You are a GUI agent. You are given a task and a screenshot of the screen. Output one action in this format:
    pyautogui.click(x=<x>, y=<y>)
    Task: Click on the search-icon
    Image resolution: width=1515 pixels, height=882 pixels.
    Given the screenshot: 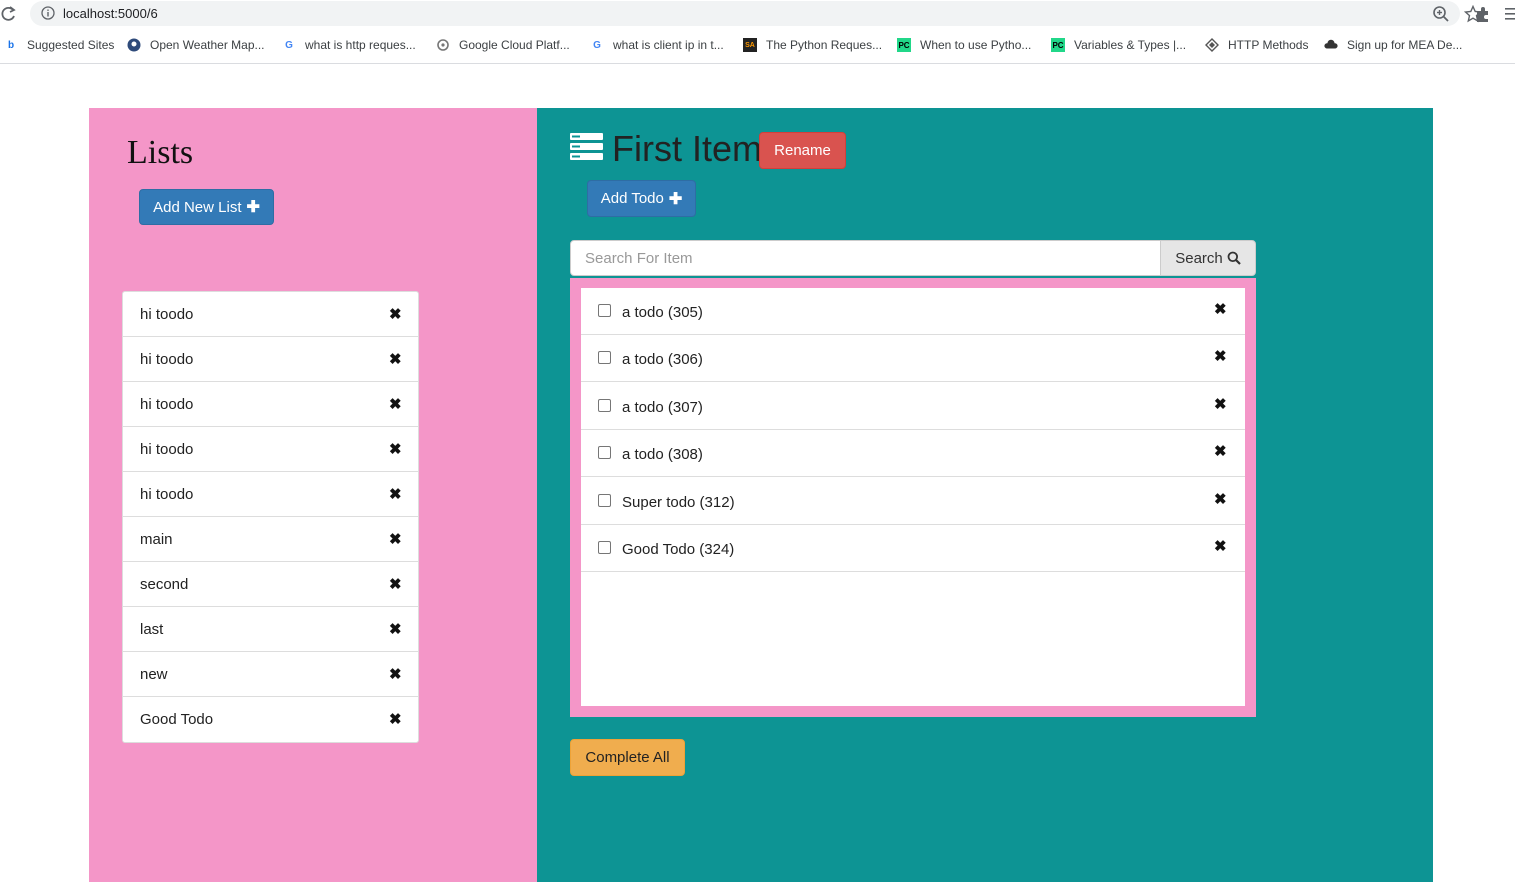 What is the action you would take?
    pyautogui.click(x=1234, y=258)
    